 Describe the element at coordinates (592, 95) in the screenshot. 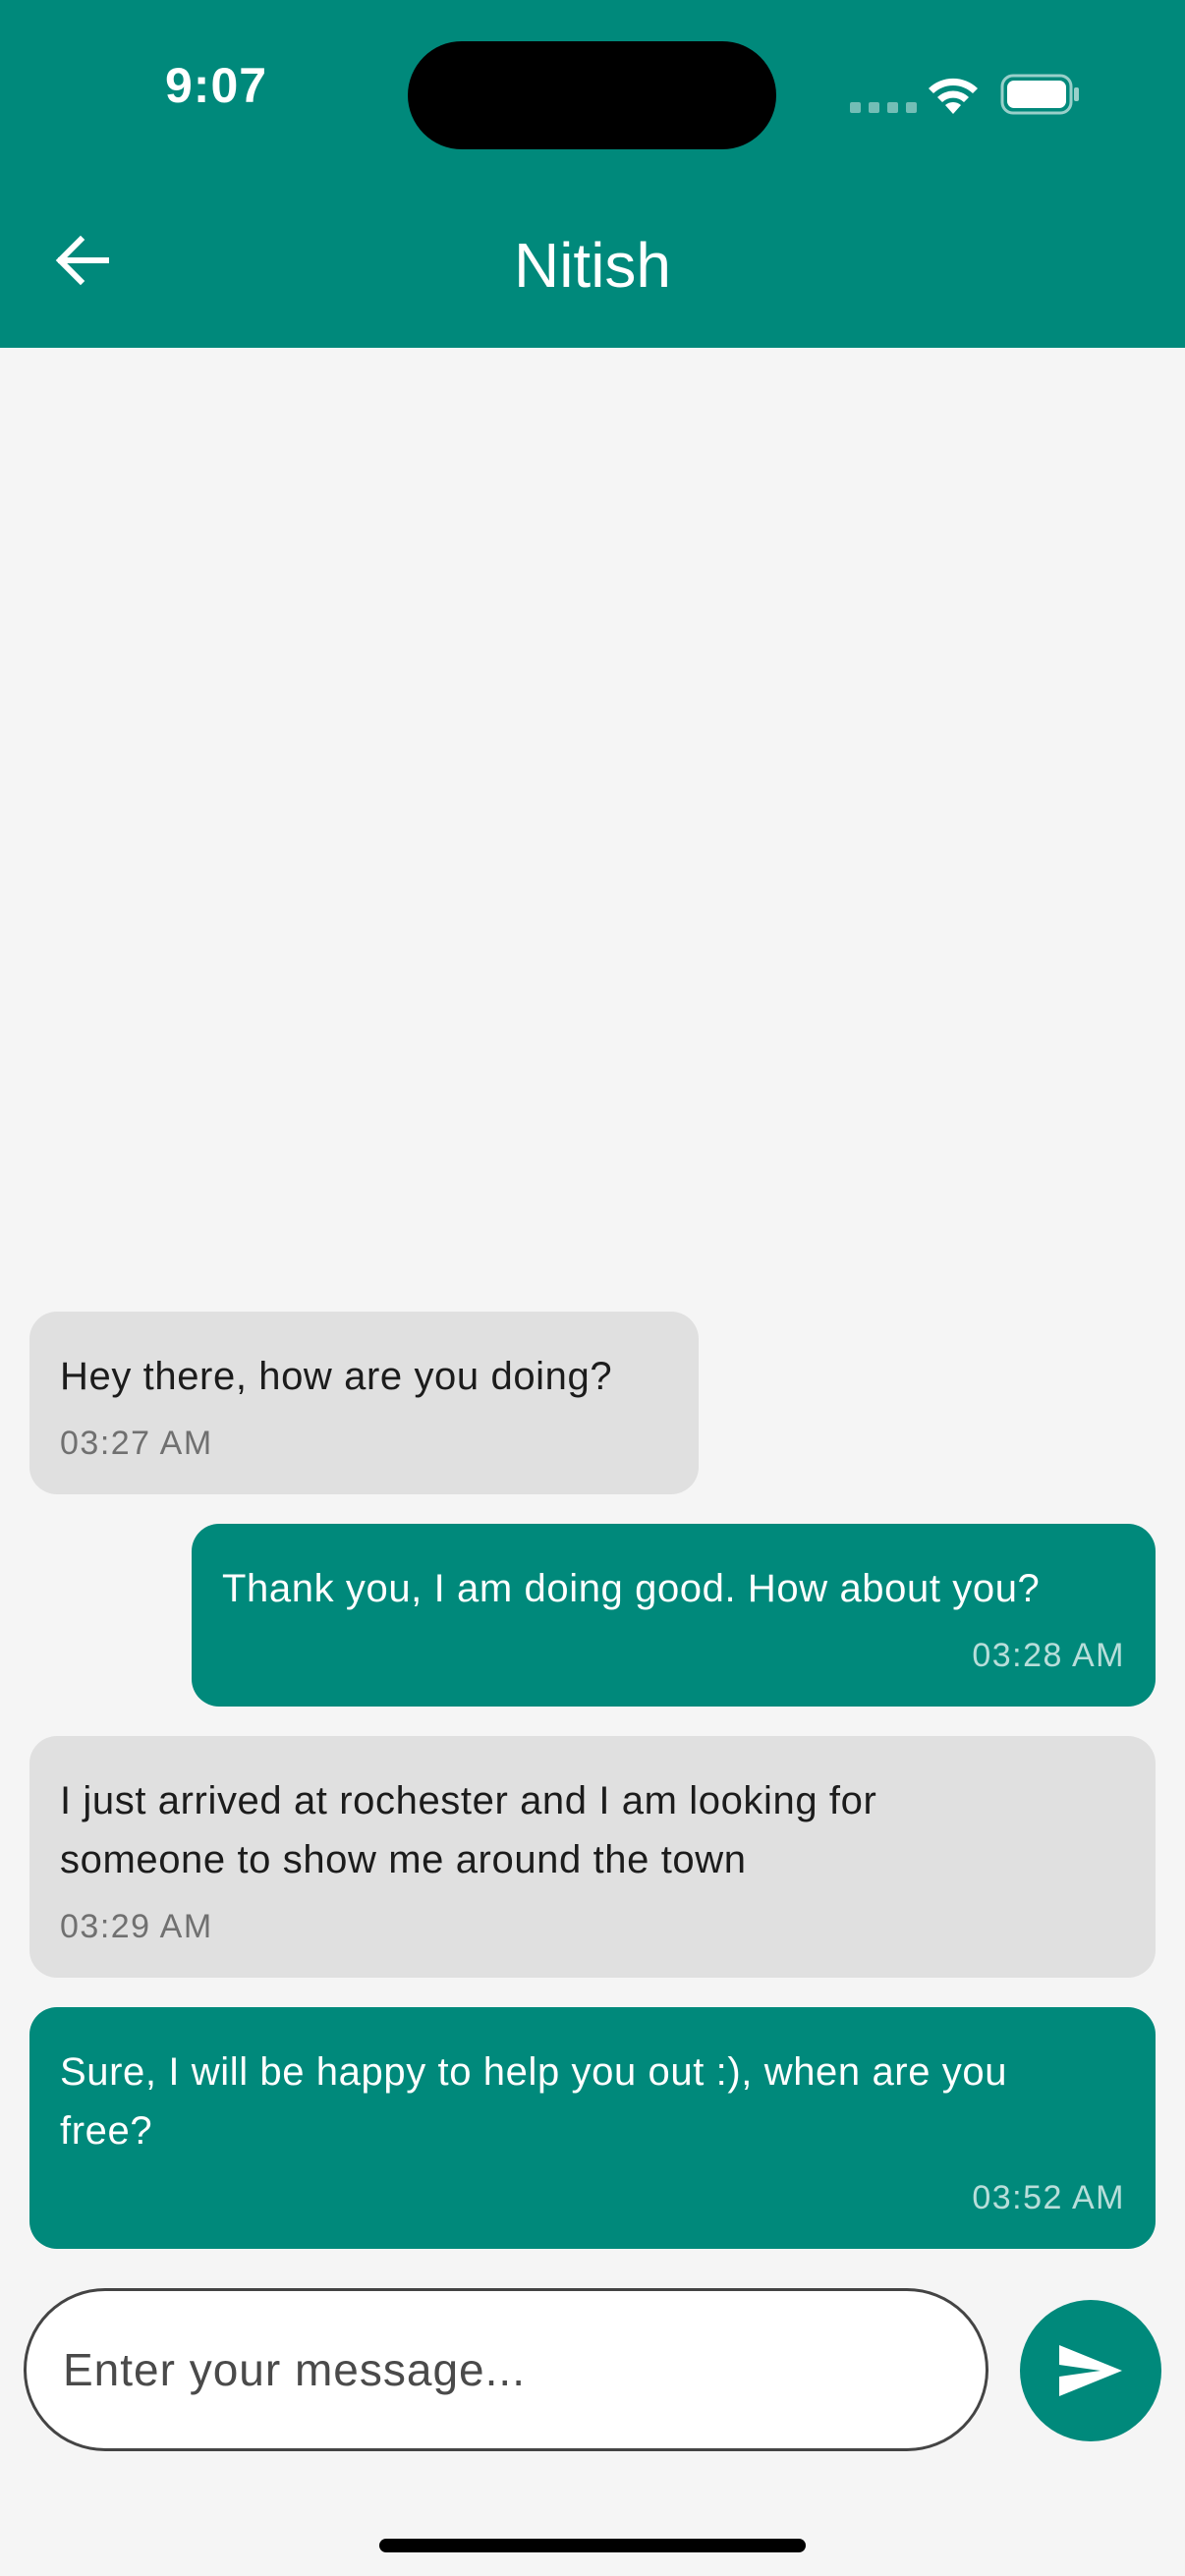

I see `dynamic-island` at that location.